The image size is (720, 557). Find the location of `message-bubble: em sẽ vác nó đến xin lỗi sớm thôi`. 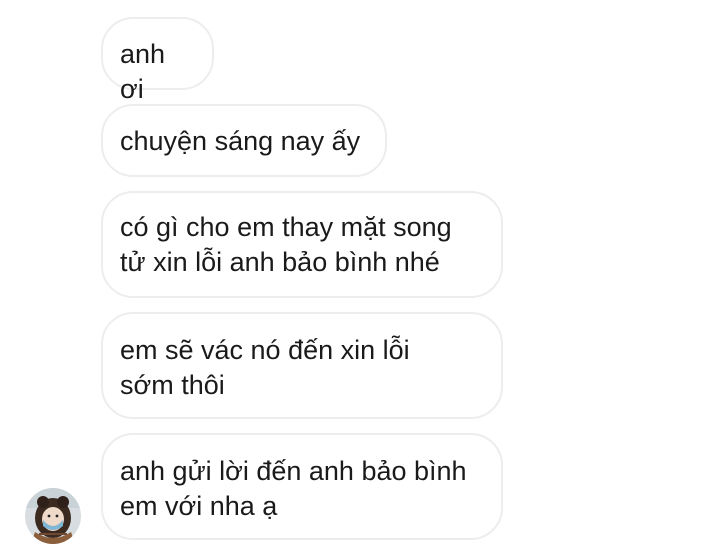

message-bubble: em sẽ vác nó đến xin lỗi sớm thôi is located at coordinates (302, 365).